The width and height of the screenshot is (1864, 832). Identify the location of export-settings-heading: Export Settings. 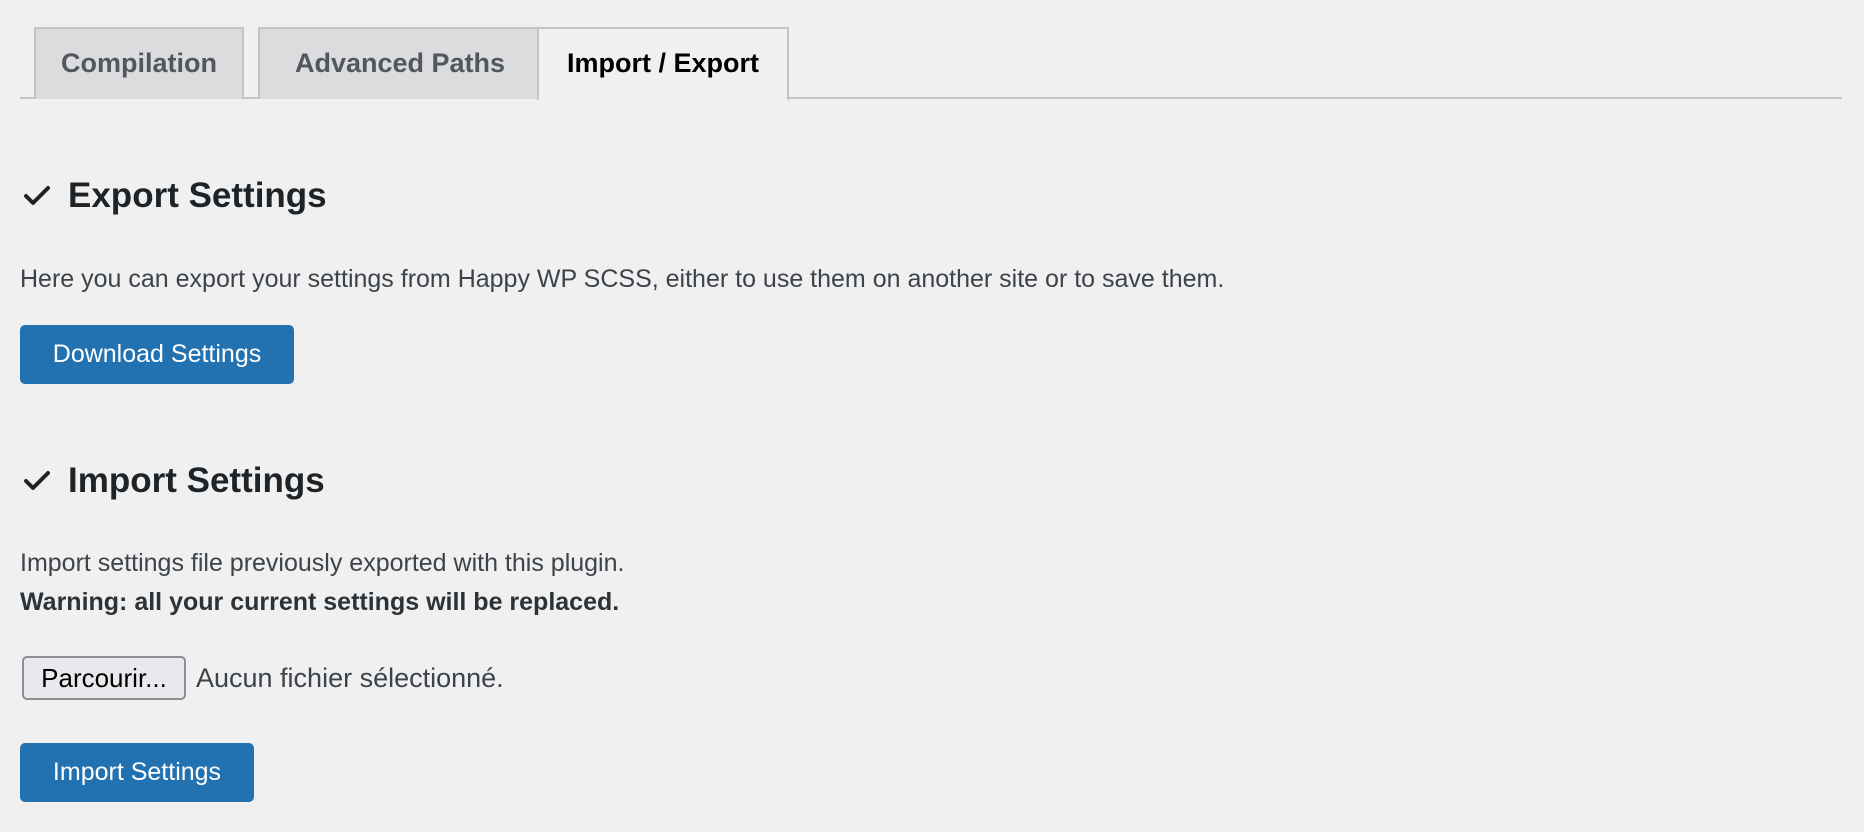
(173, 196).